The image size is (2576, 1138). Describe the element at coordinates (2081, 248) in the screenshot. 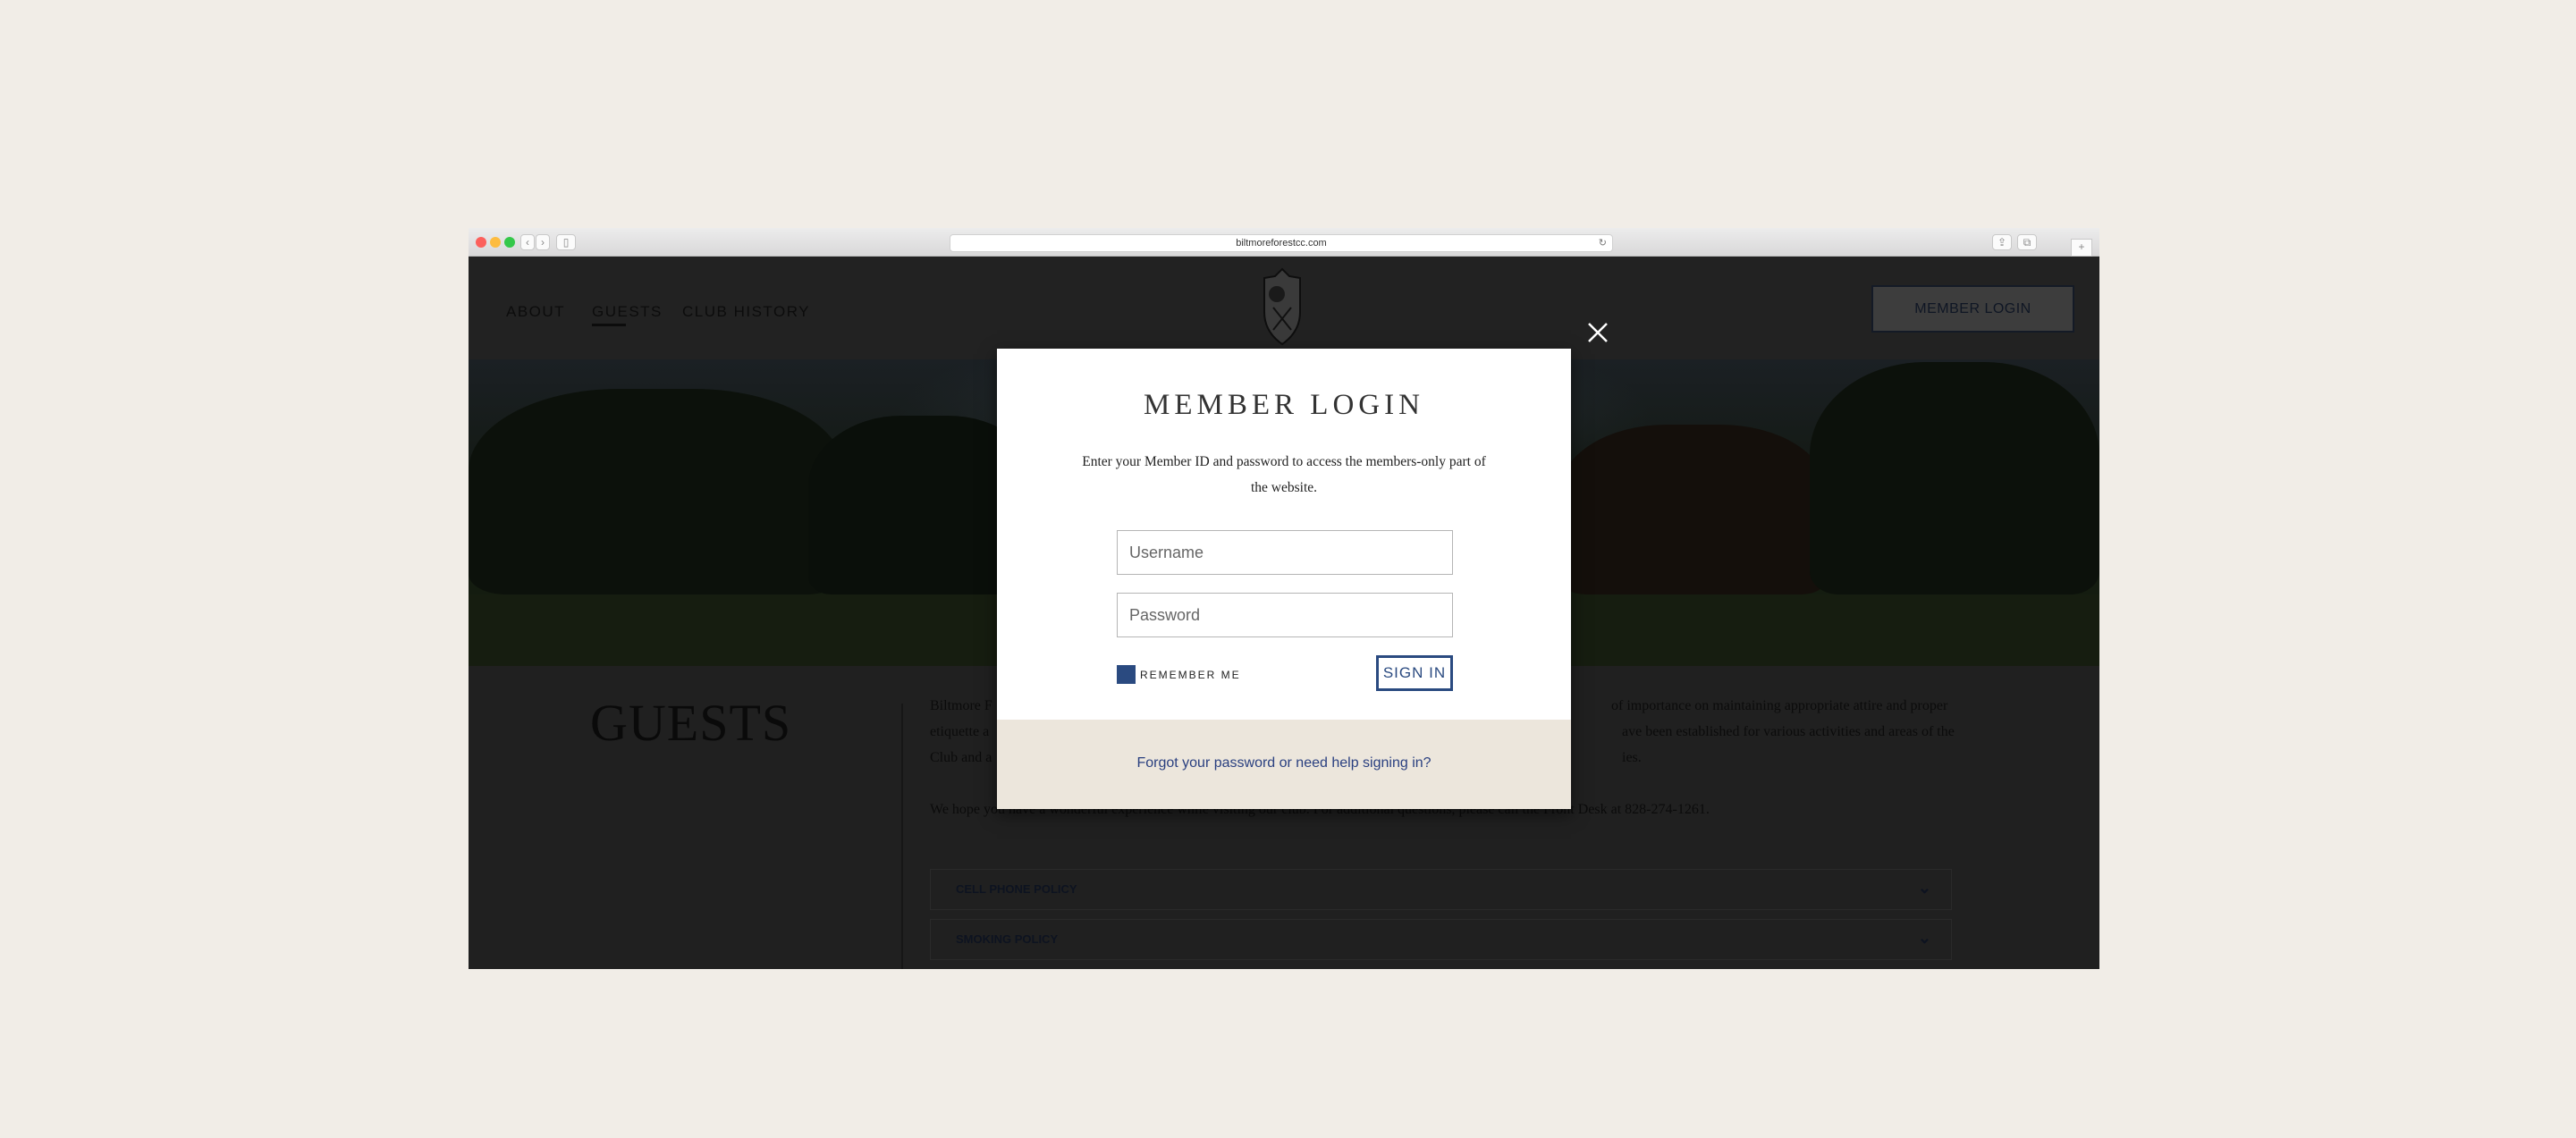

I see `new-tab-button: +` at that location.